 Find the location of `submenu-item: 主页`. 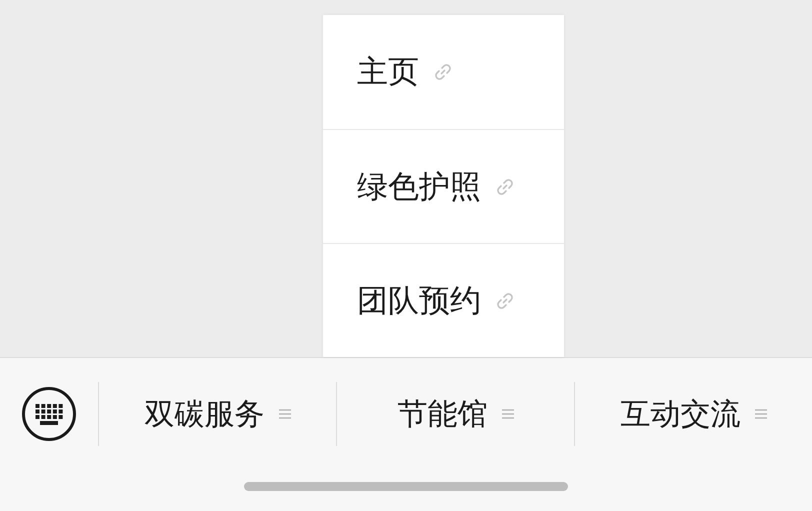

submenu-item: 主页 is located at coordinates (443, 72).